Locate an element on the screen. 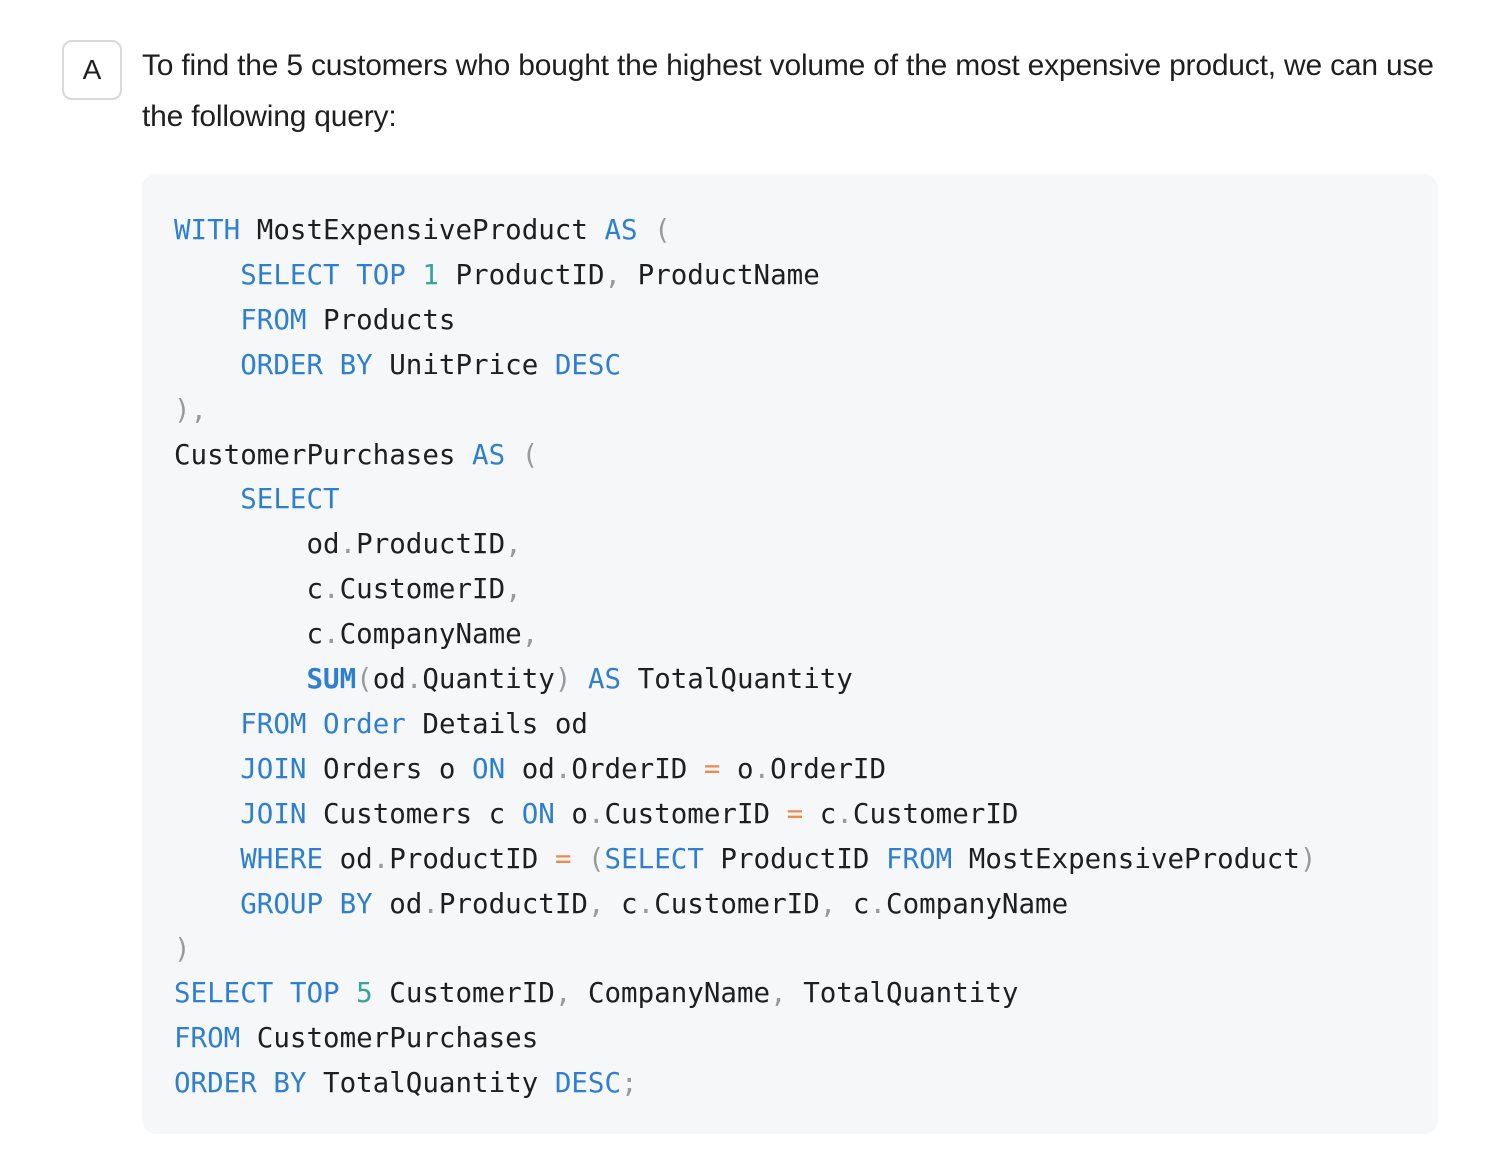 The width and height of the screenshot is (1504, 1170). code-line: ) is located at coordinates (182, 949).